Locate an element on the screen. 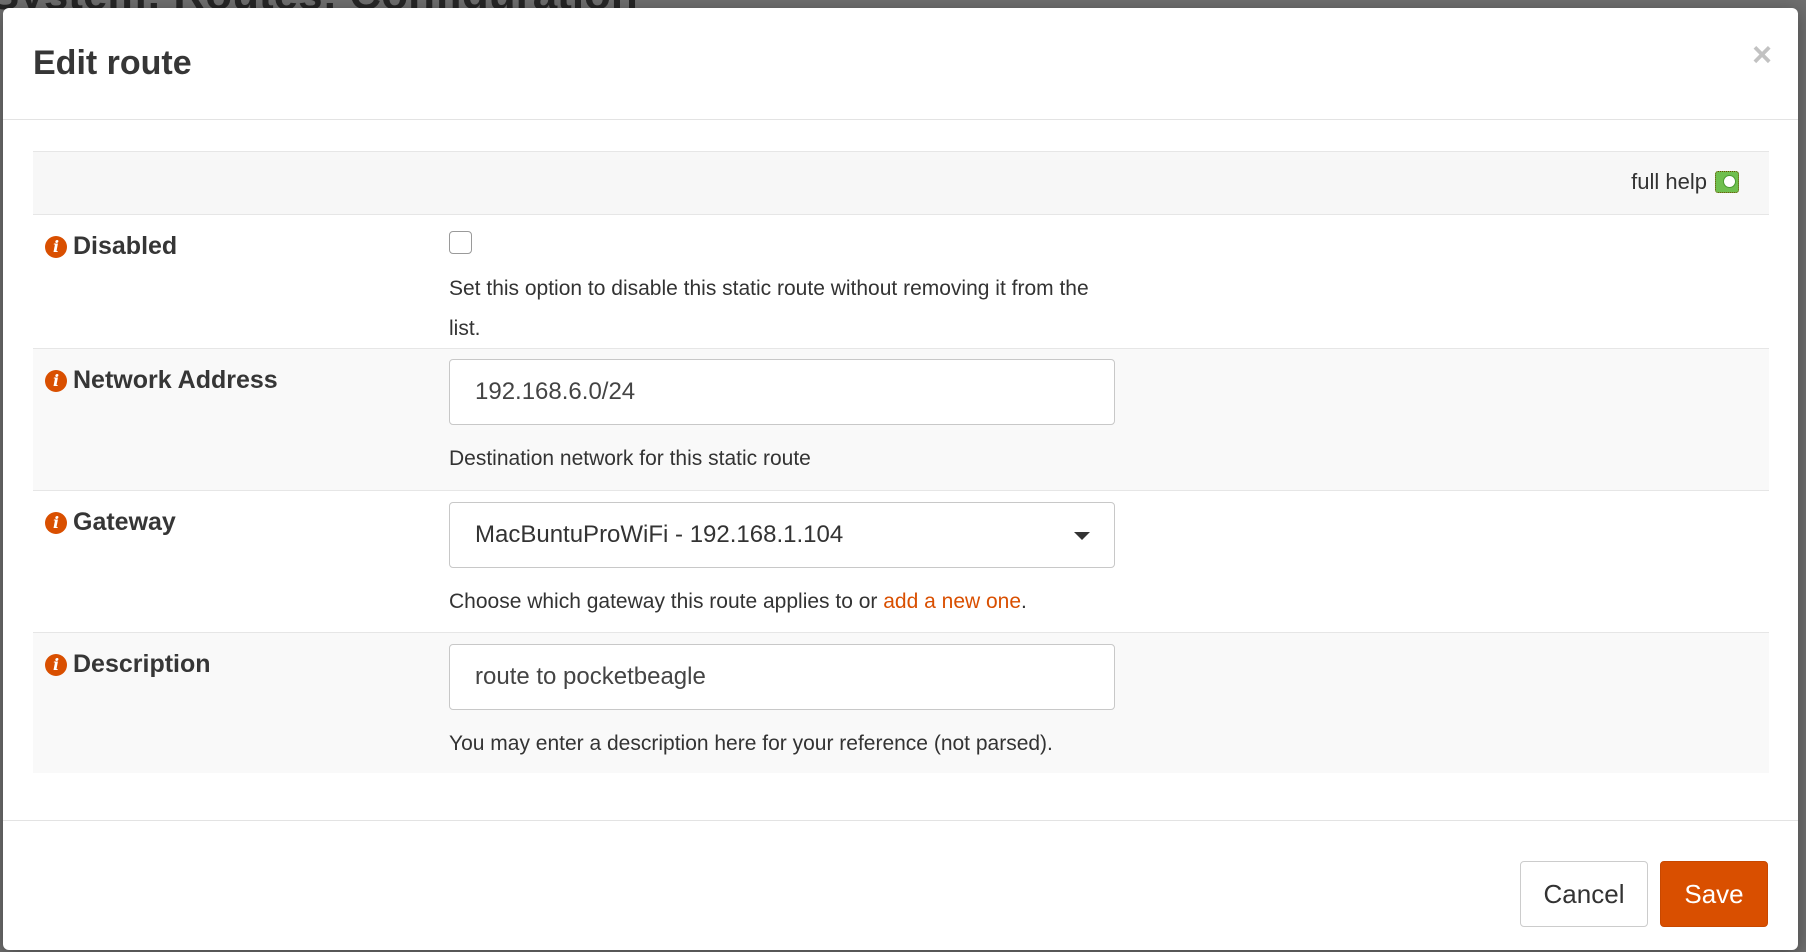  gateway-label: Gateway is located at coordinates (124, 522).